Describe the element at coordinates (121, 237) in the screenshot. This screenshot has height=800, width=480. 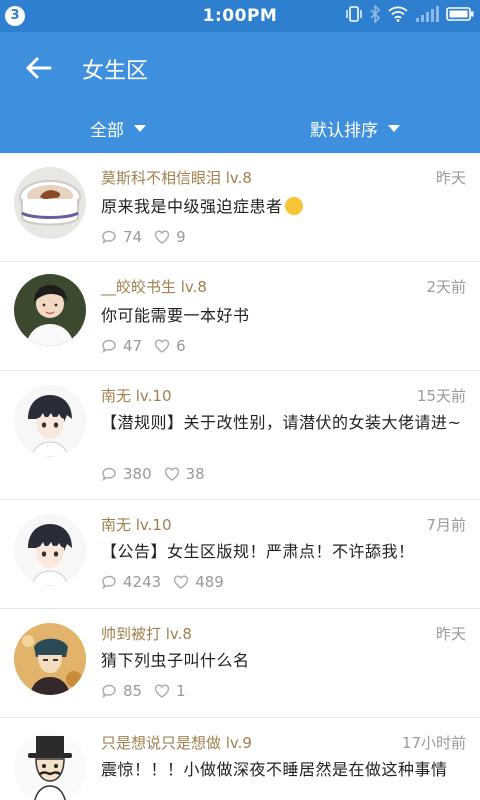
I see `comment-count: 74` at that location.